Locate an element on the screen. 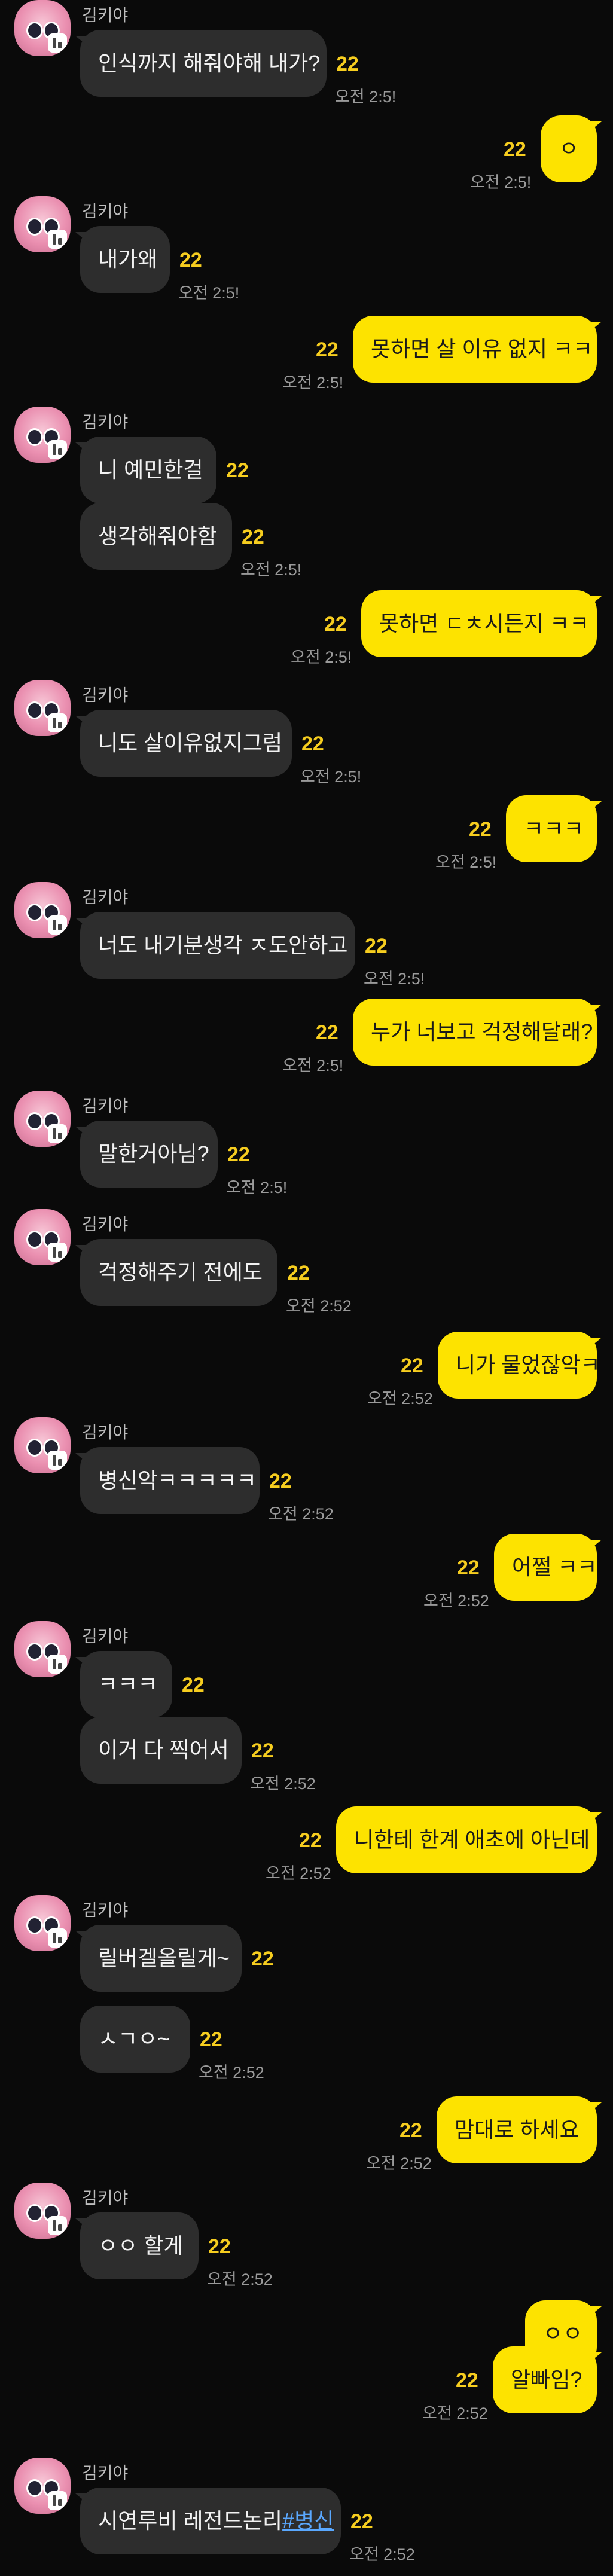 The height and width of the screenshot is (2576, 613). message-bubble: 걱정해주기 전에도 is located at coordinates (176, 1272).